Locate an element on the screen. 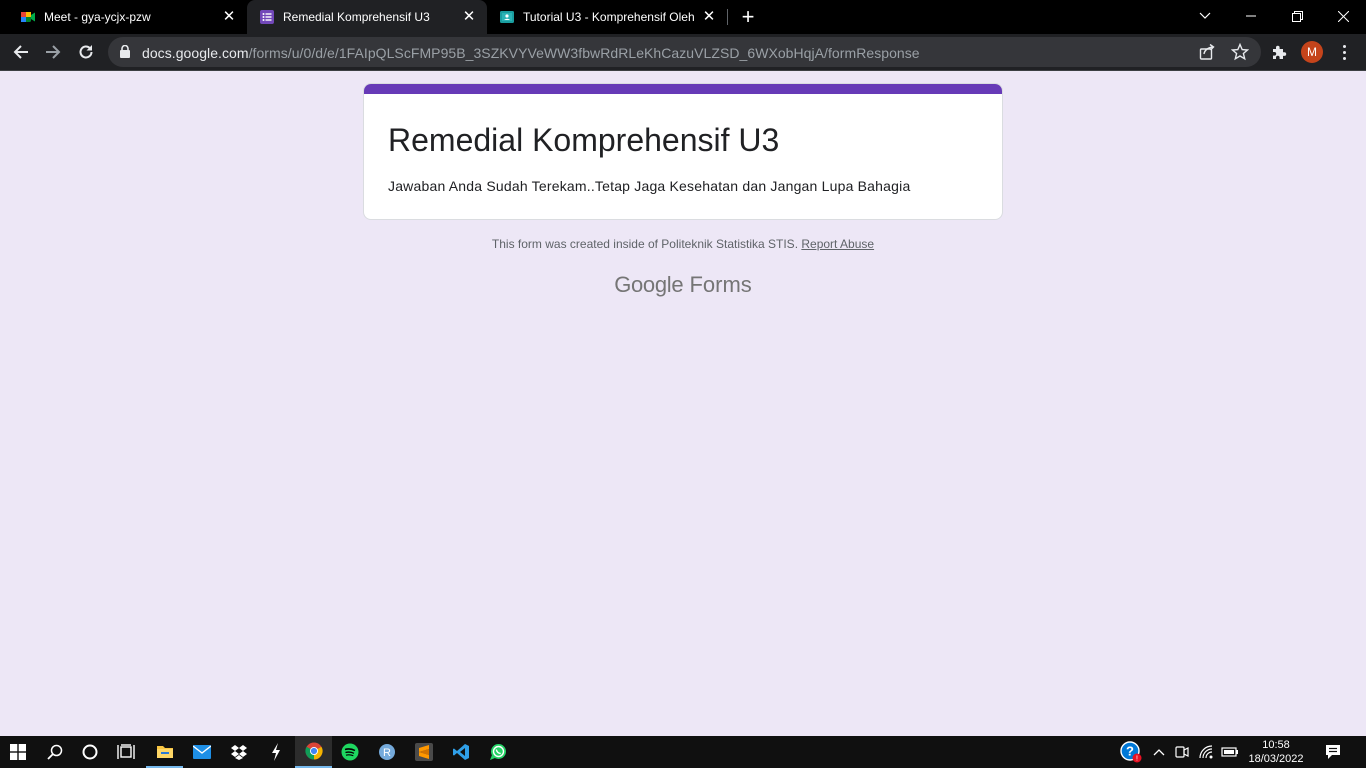  search-icon is located at coordinates (54, 752).